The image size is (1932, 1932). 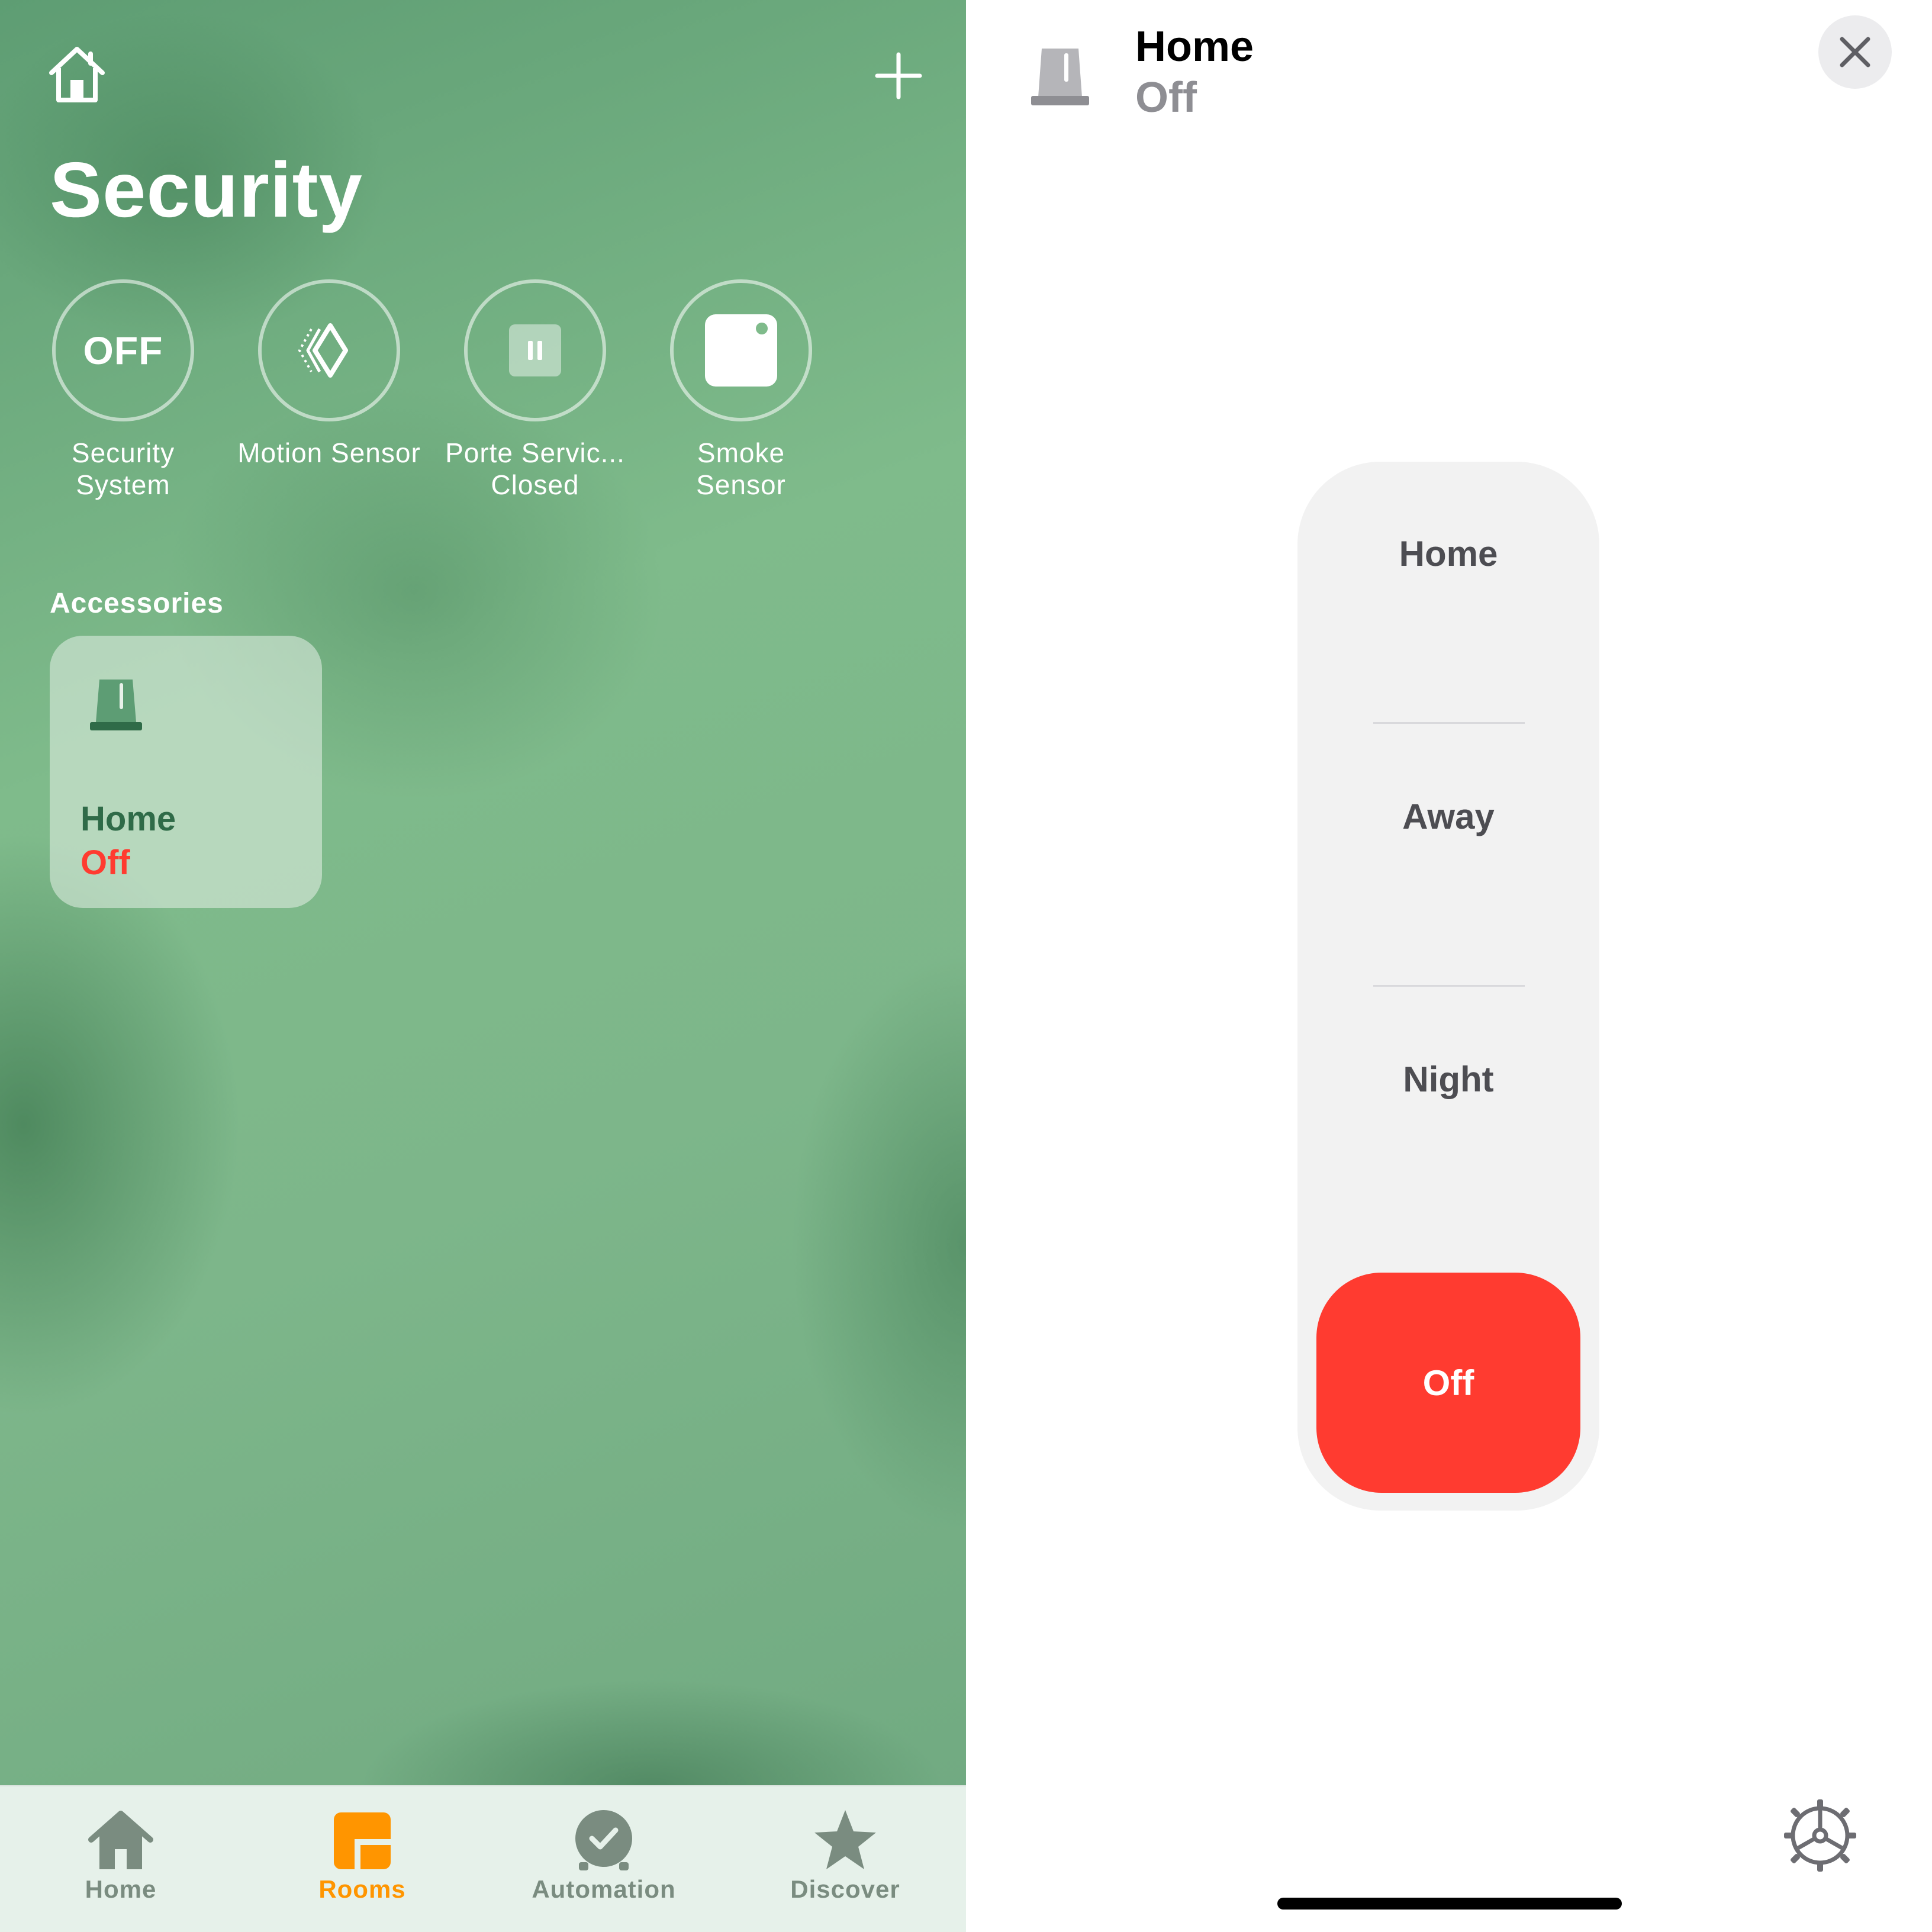 I want to click on status-item-security-system: OFF Security System, so click(x=123, y=390).